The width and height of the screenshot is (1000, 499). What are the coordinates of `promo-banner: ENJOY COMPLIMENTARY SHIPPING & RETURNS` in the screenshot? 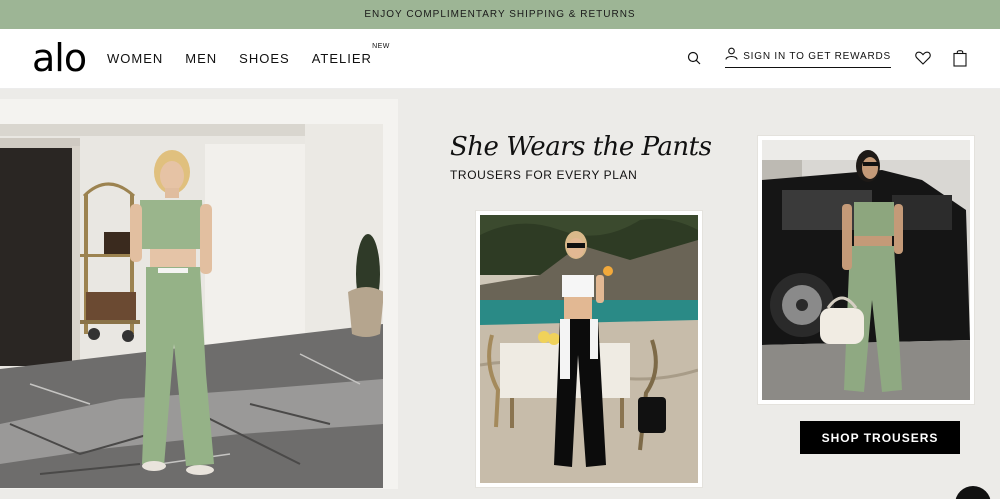 It's located at (500, 14).